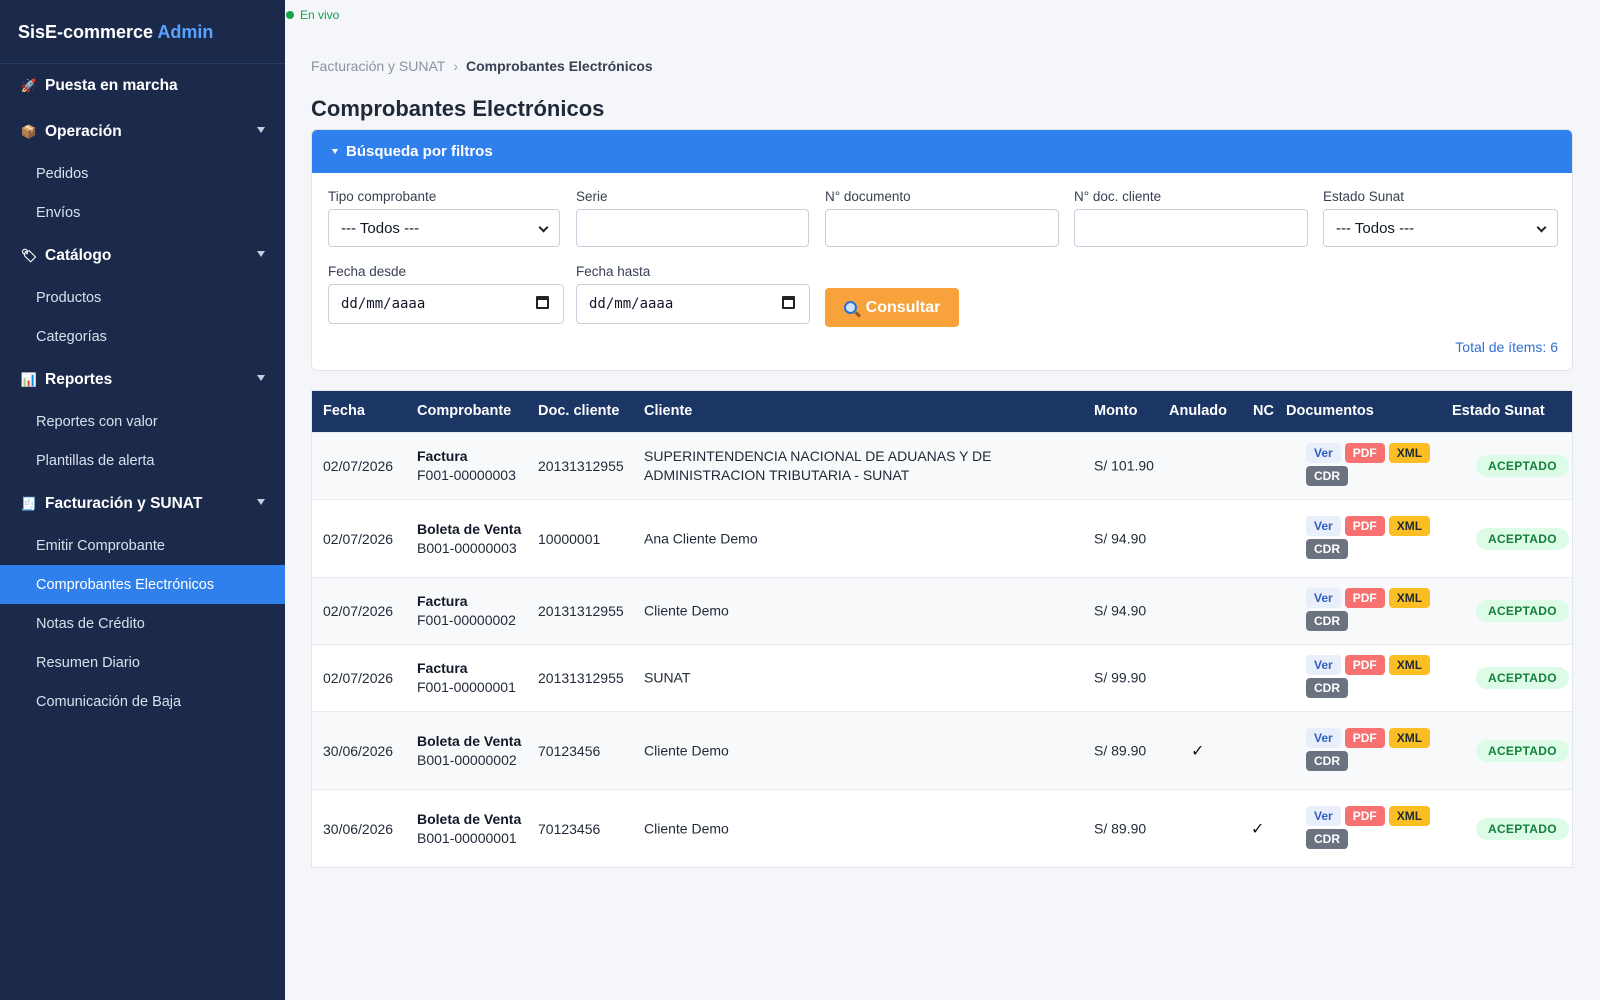 Image resolution: width=1600 pixels, height=1000 pixels. I want to click on live-dot-icon, so click(290, 15).